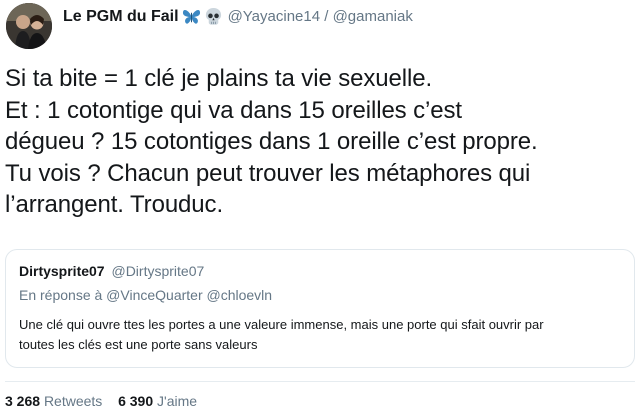  I want to click on divider, so click(320, 381).